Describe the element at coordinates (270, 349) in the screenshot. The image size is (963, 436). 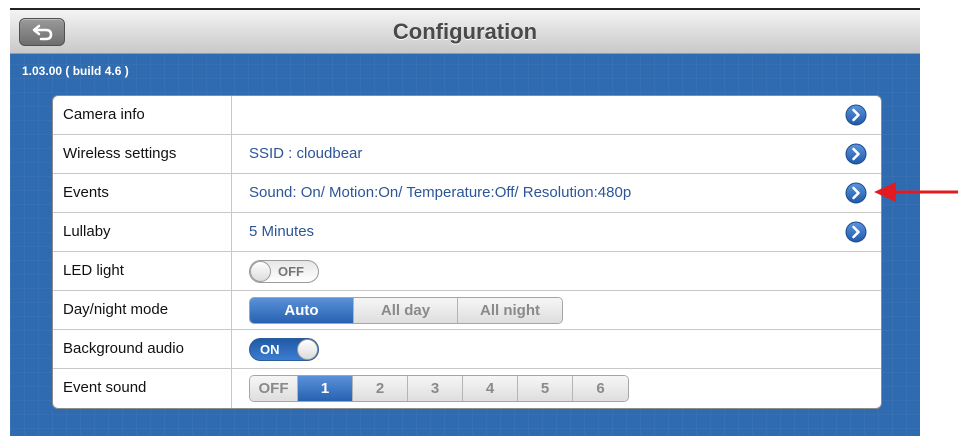
I see `toggle-state-label: ON` at that location.